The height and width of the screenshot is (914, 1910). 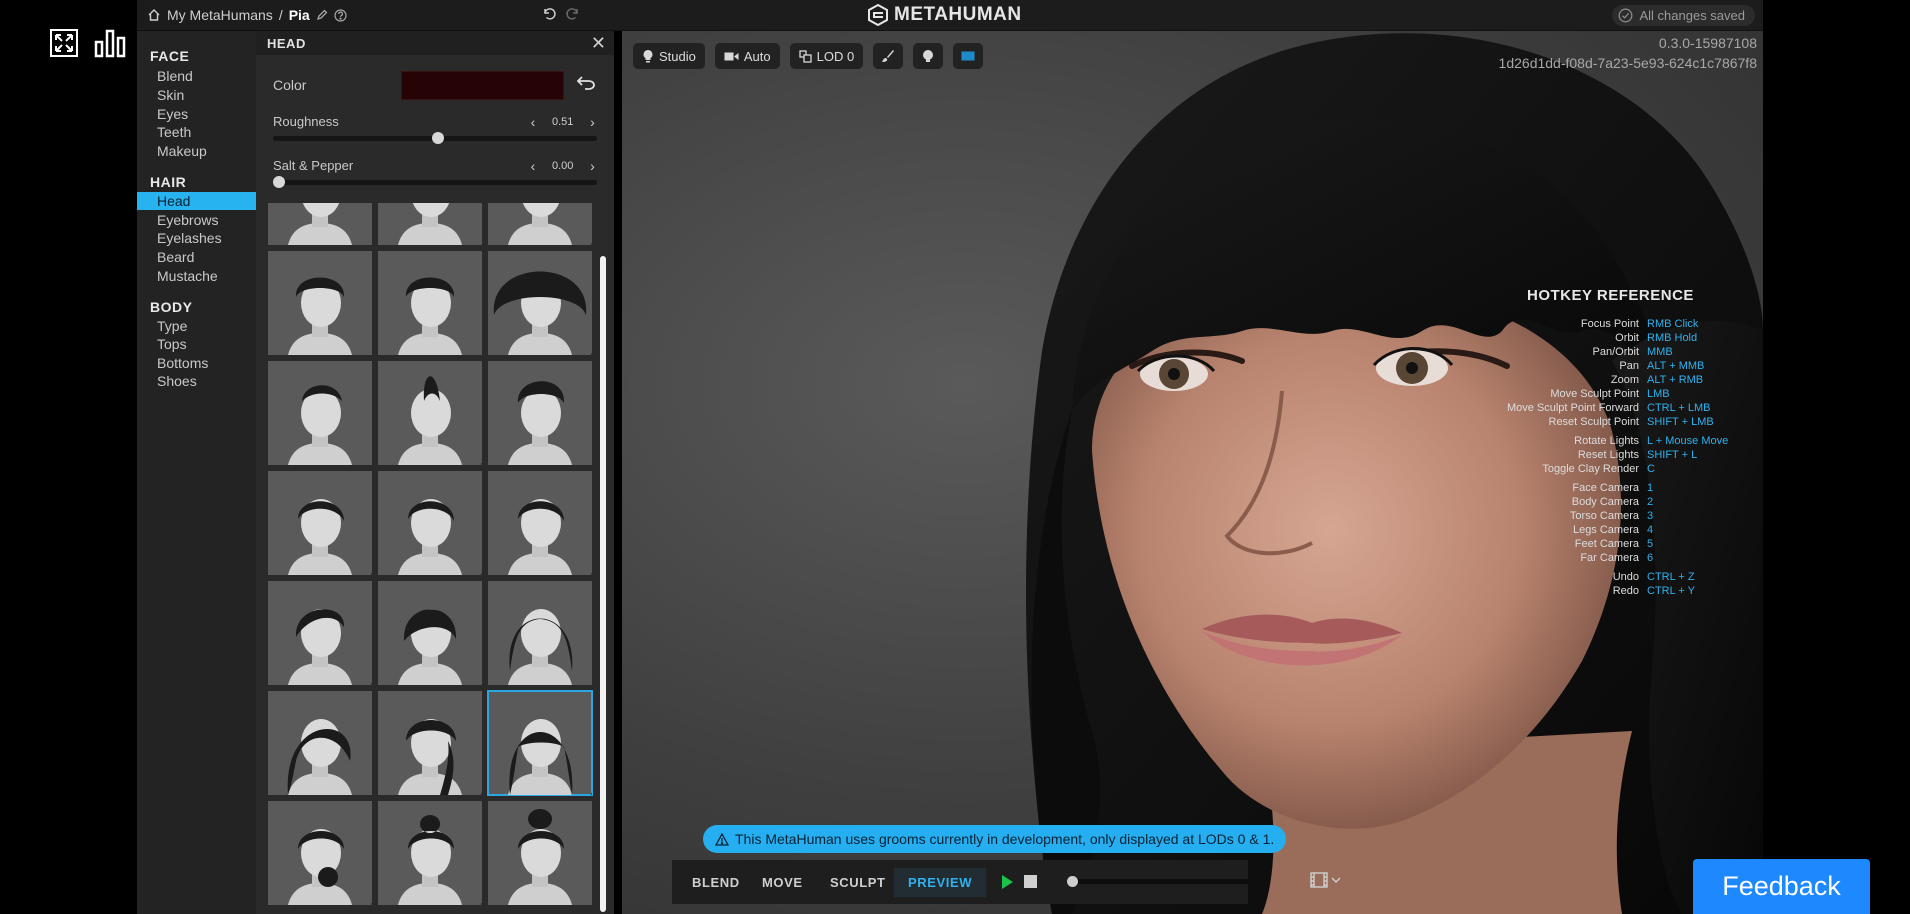 I want to click on stats-icon, so click(x=111, y=45).